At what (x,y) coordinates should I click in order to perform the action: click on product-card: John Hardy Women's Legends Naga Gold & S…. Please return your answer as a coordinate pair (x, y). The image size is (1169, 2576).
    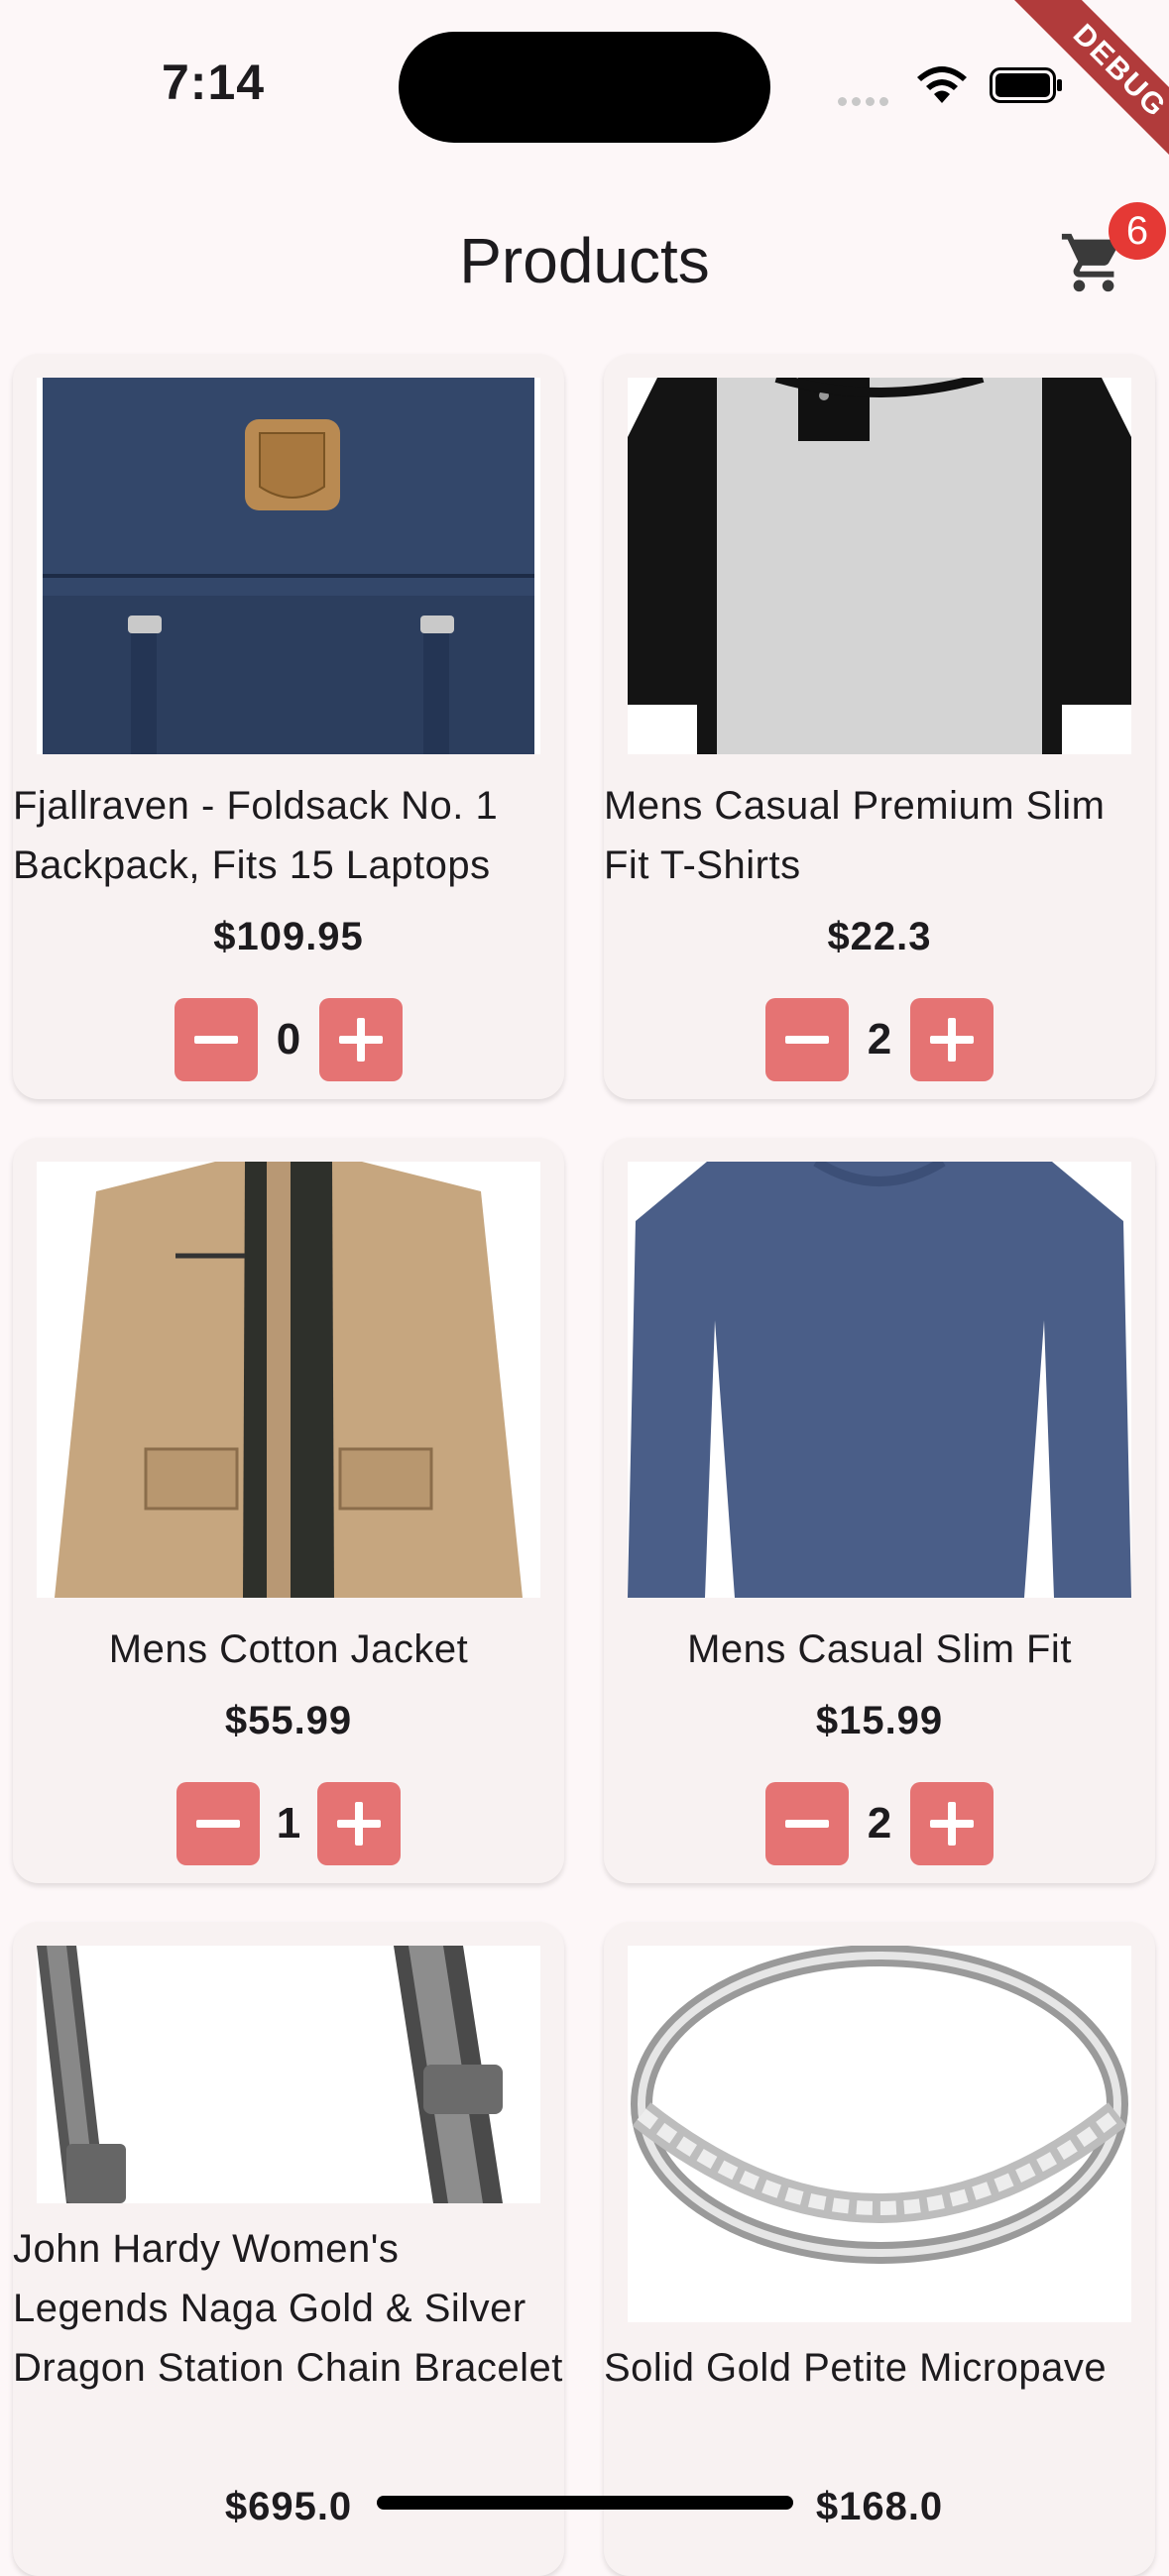
    Looking at the image, I should click on (289, 2249).